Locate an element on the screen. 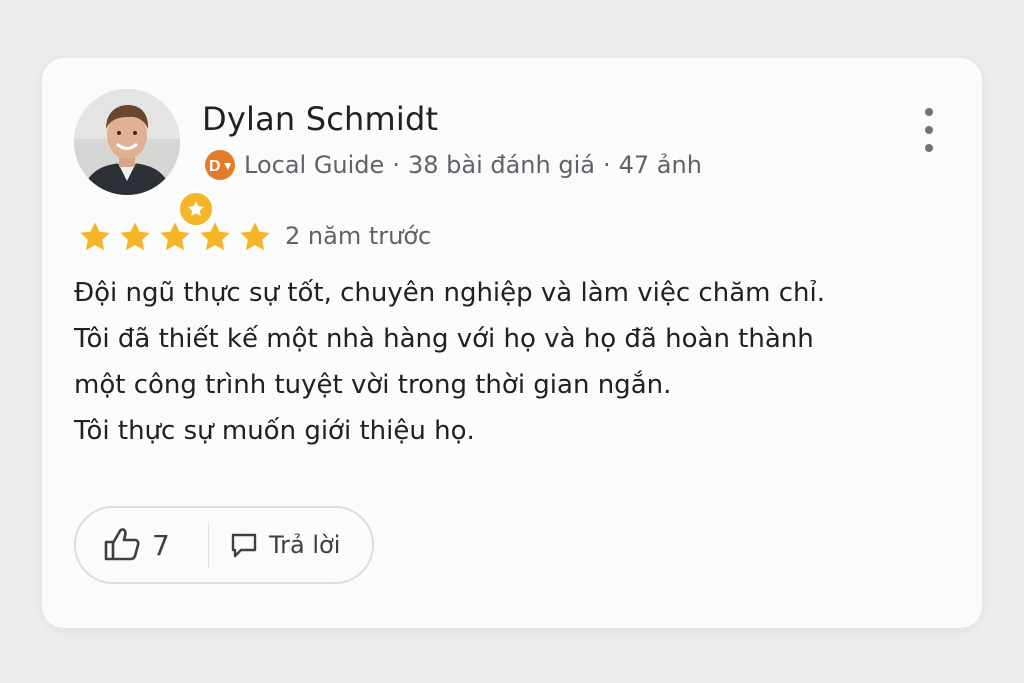  star-rating is located at coordinates (175, 237).